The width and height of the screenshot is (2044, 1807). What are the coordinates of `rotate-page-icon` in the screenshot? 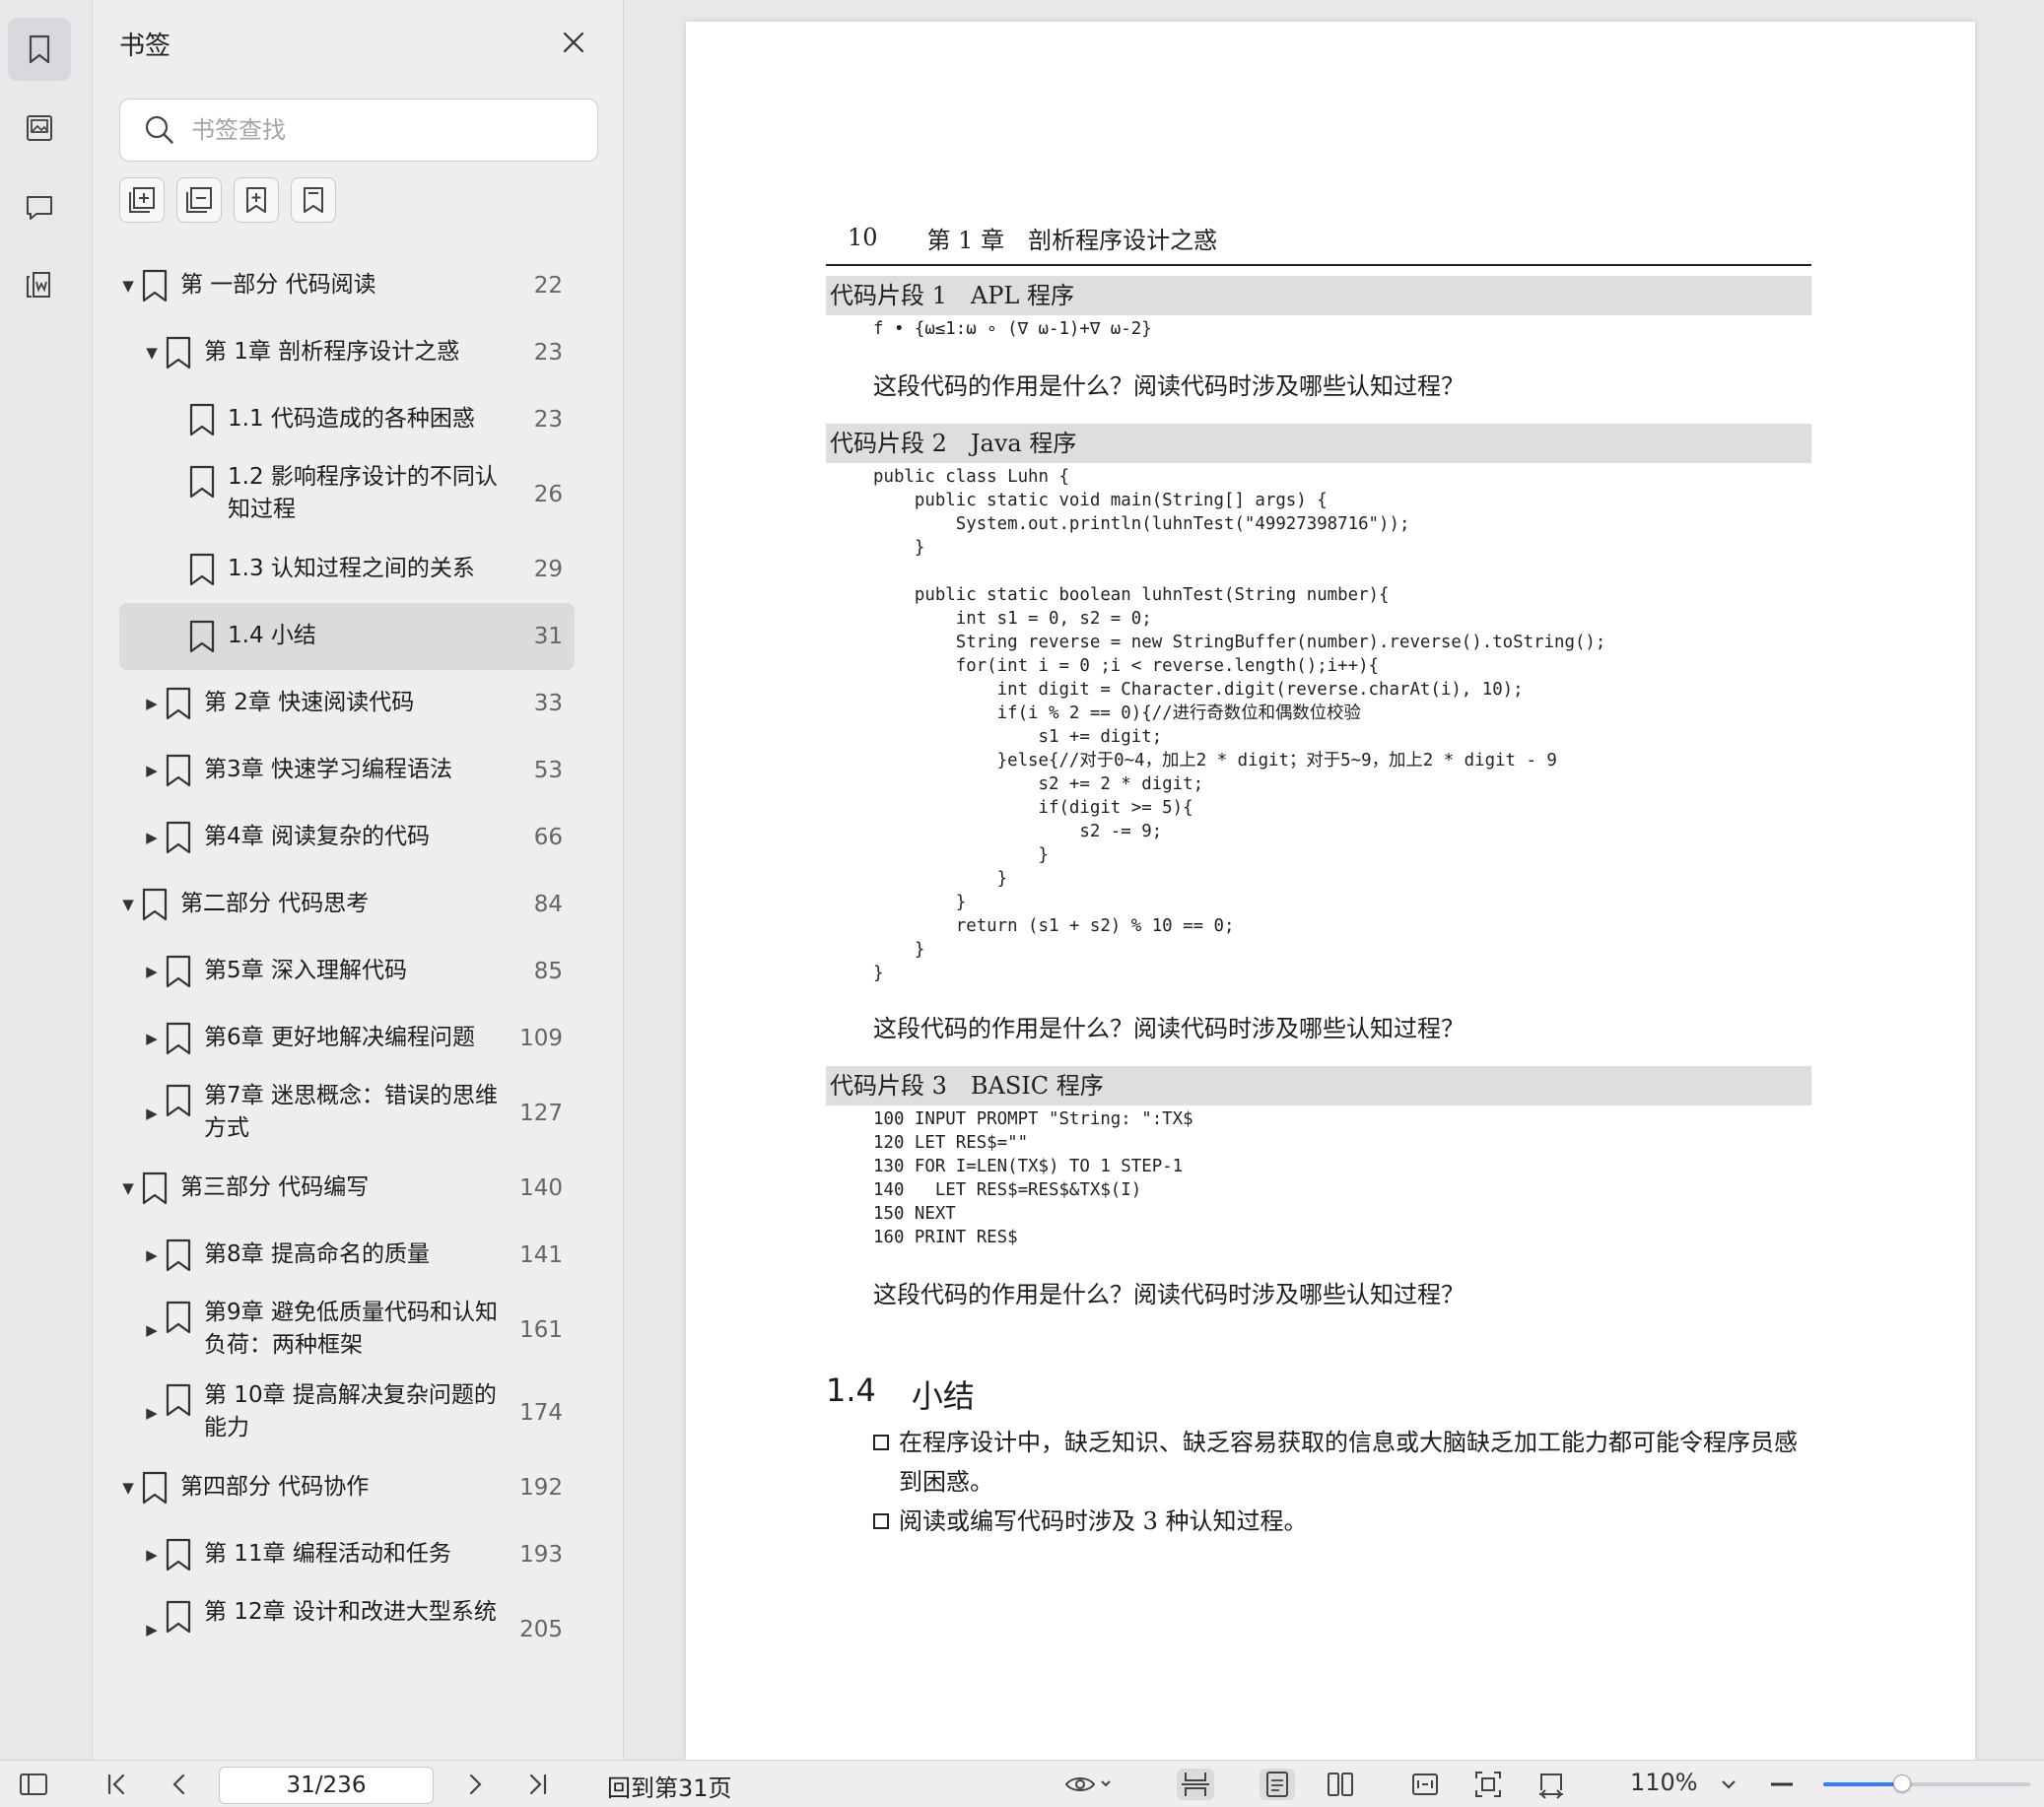 It's located at (1551, 1784).